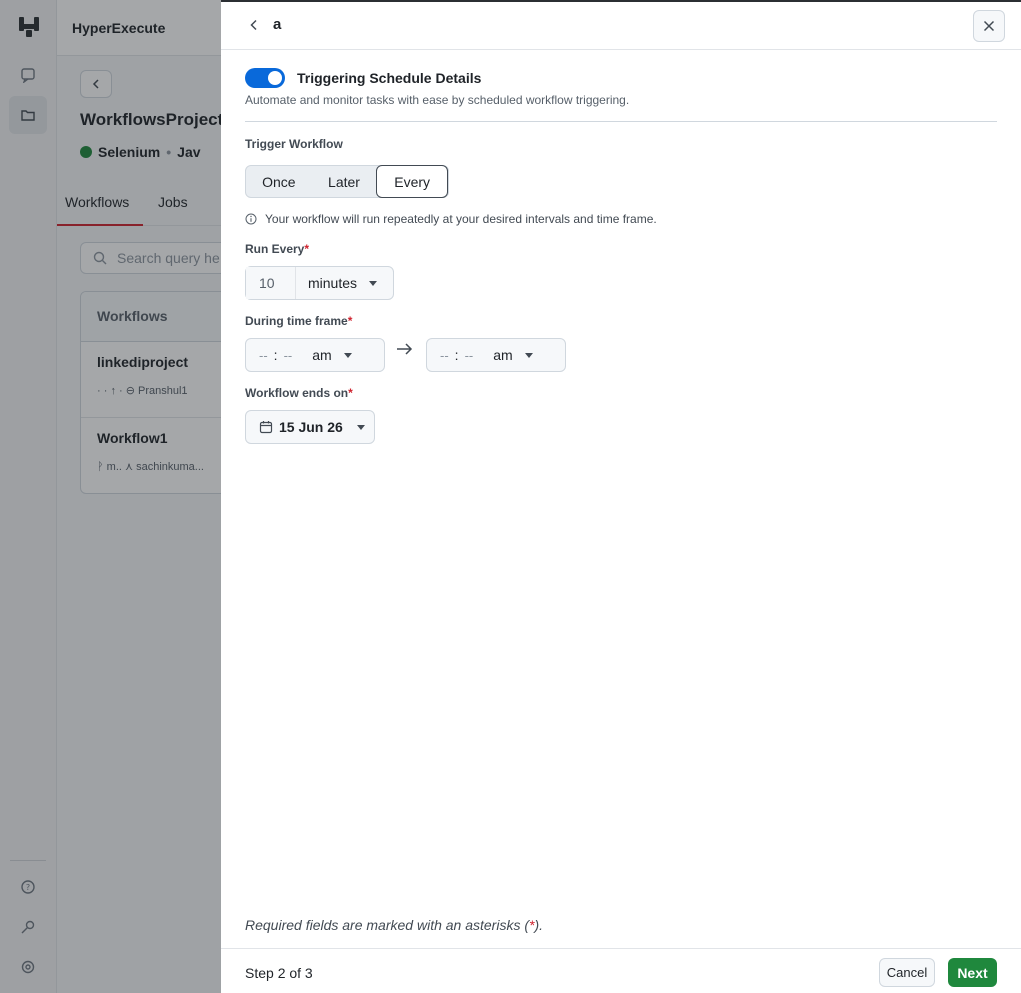  I want to click on time-frame-label-text: During time frame, so click(296, 321).